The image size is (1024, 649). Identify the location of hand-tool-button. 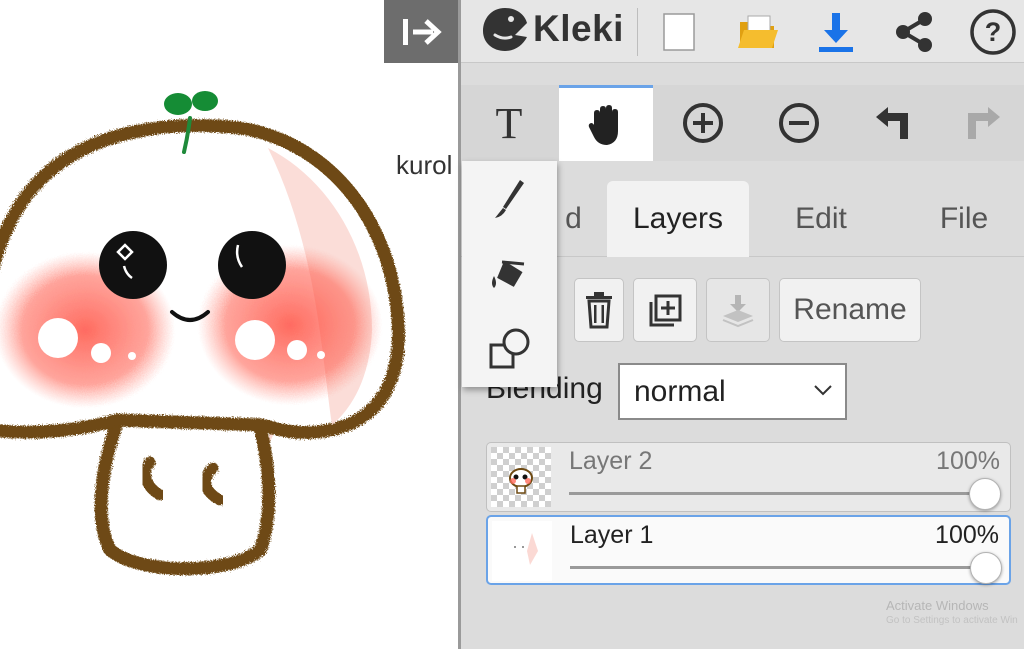
(606, 123).